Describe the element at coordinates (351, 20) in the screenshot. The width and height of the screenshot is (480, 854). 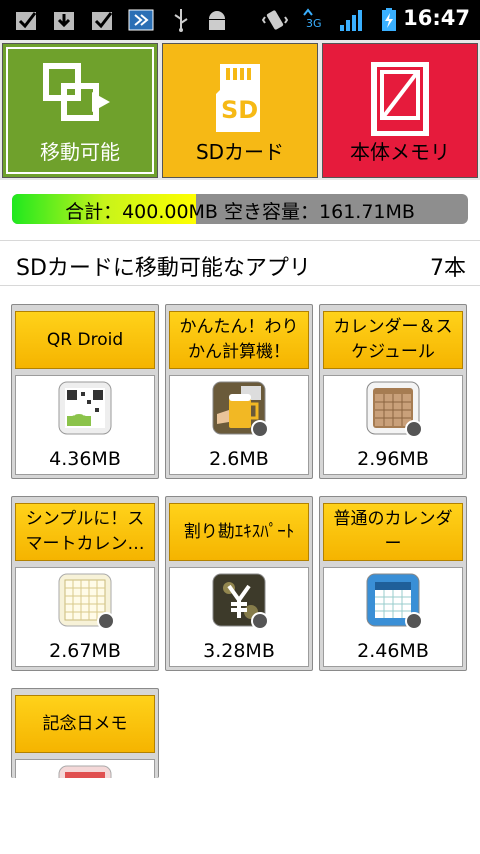
I see `signal-icon` at that location.